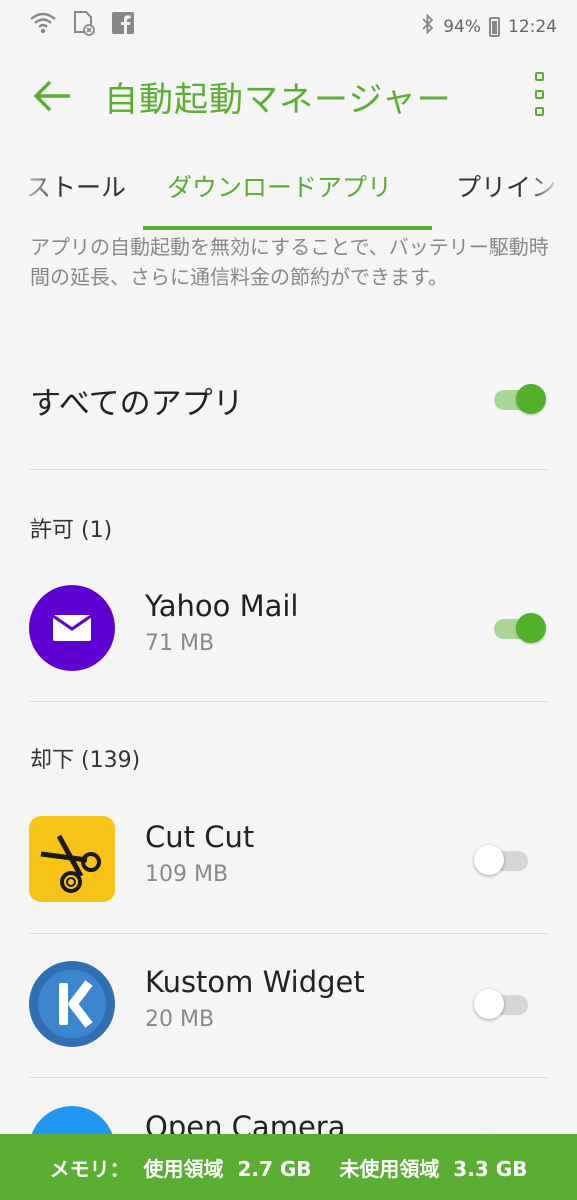 This screenshot has height=1200, width=577. What do you see at coordinates (552, 190) in the screenshot?
I see `tab-fade-right` at bounding box center [552, 190].